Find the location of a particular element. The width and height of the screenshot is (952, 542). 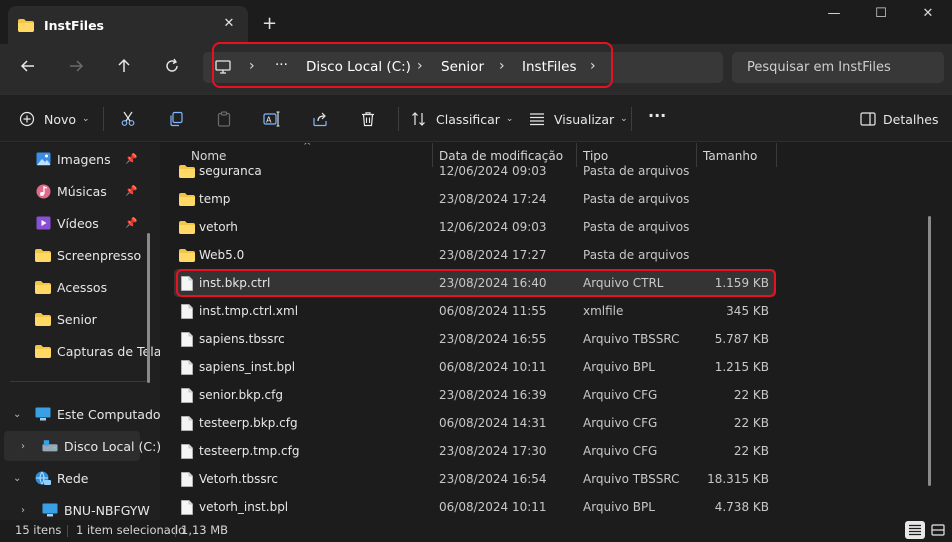

share-button is located at coordinates (324, 119).